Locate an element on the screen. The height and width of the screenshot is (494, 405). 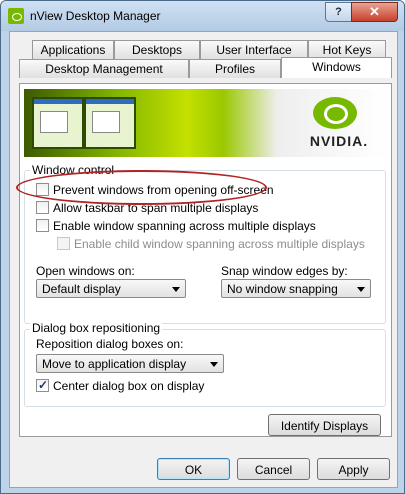
window-control-legend: Window control is located at coordinates (73, 170).